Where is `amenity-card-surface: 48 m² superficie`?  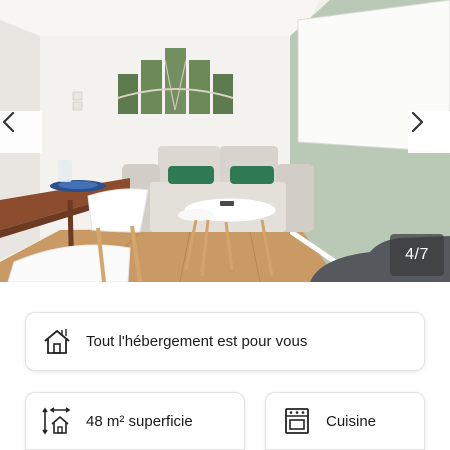
amenity-card-surface: 48 m² superficie is located at coordinates (135, 421).